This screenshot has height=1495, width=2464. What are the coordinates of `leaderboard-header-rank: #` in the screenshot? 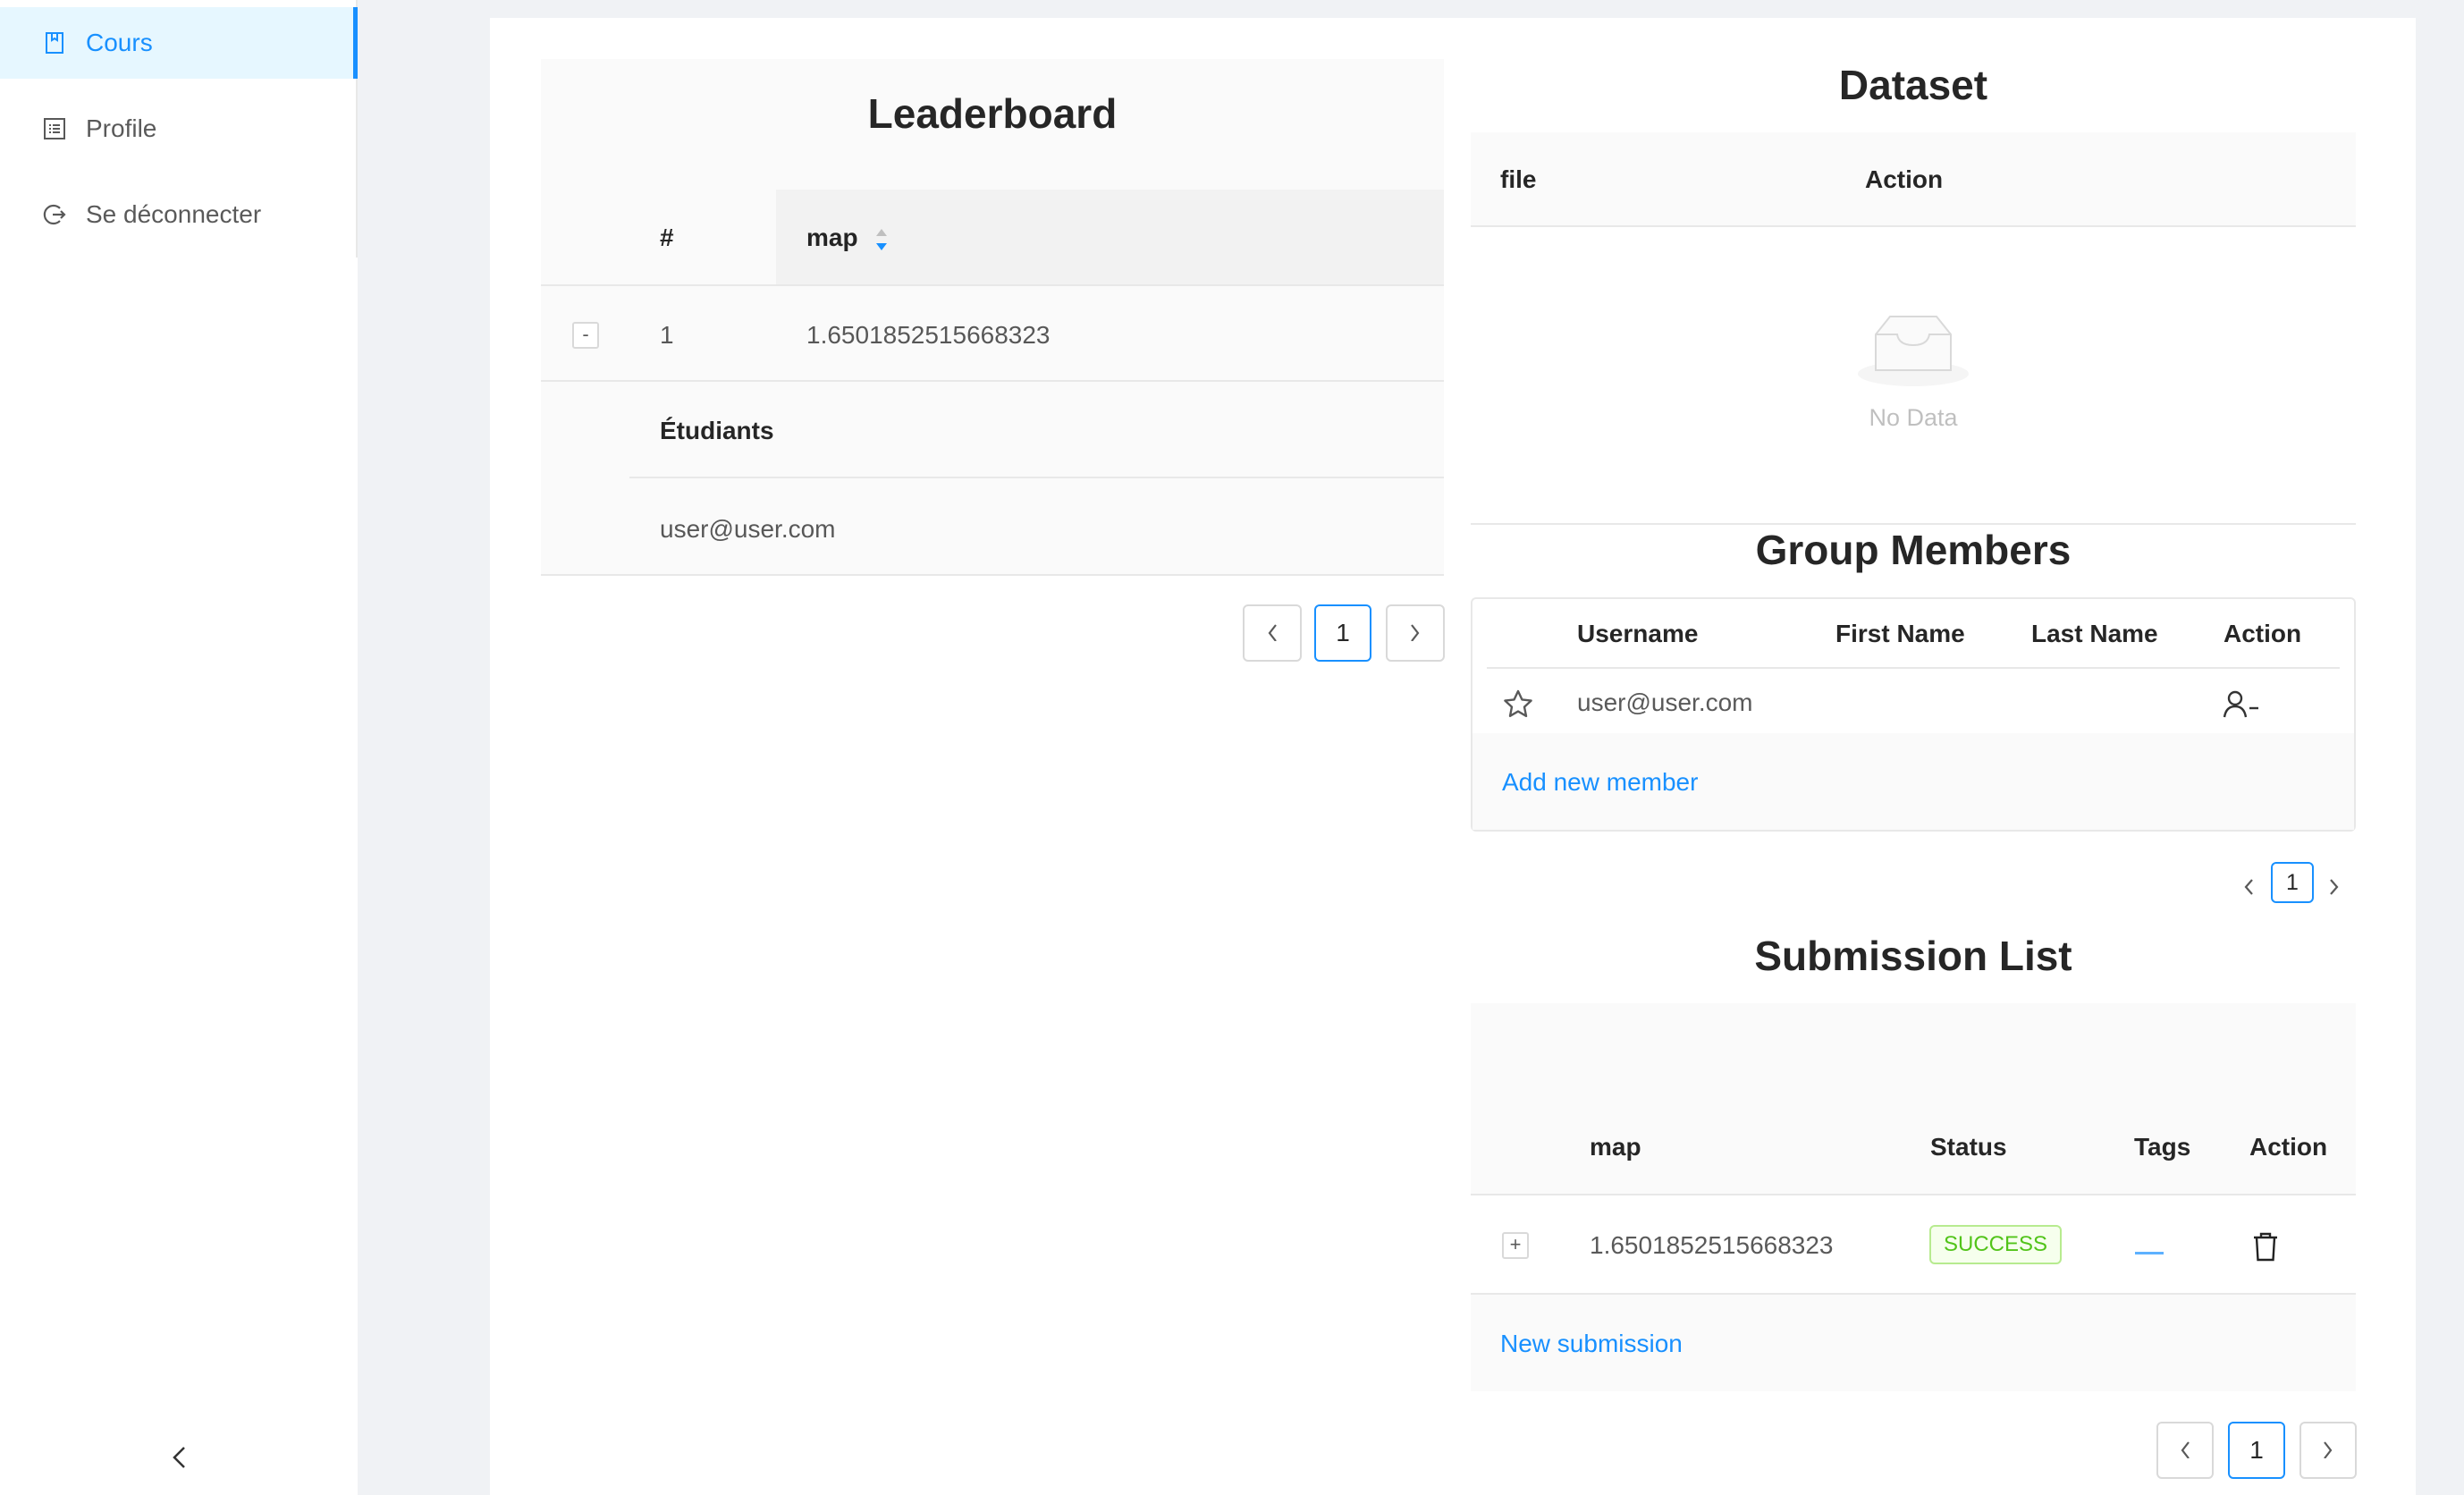 It's located at (667, 237).